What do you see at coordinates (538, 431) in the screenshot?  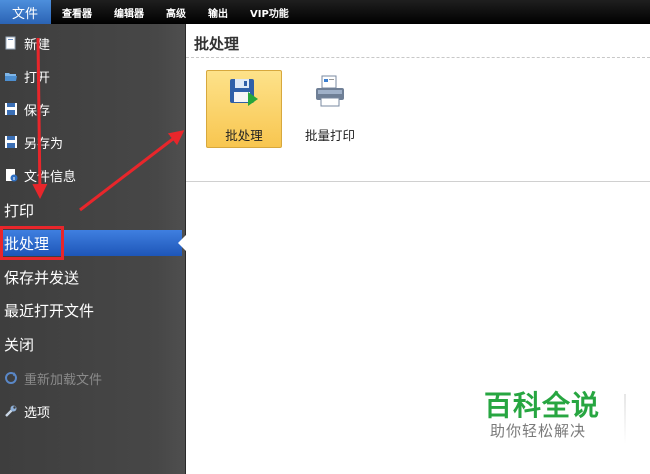 I see `watermark-subtitle: 助你轻松解决` at bounding box center [538, 431].